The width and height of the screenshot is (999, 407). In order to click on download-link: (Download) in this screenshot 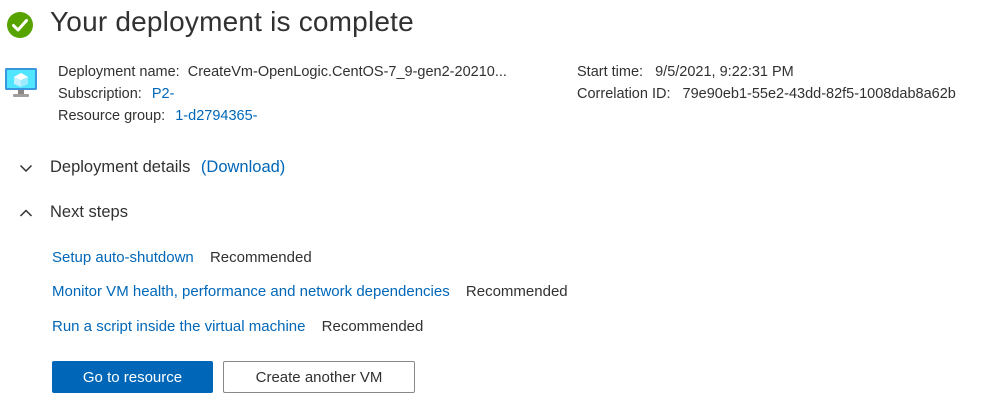, I will do `click(243, 167)`.